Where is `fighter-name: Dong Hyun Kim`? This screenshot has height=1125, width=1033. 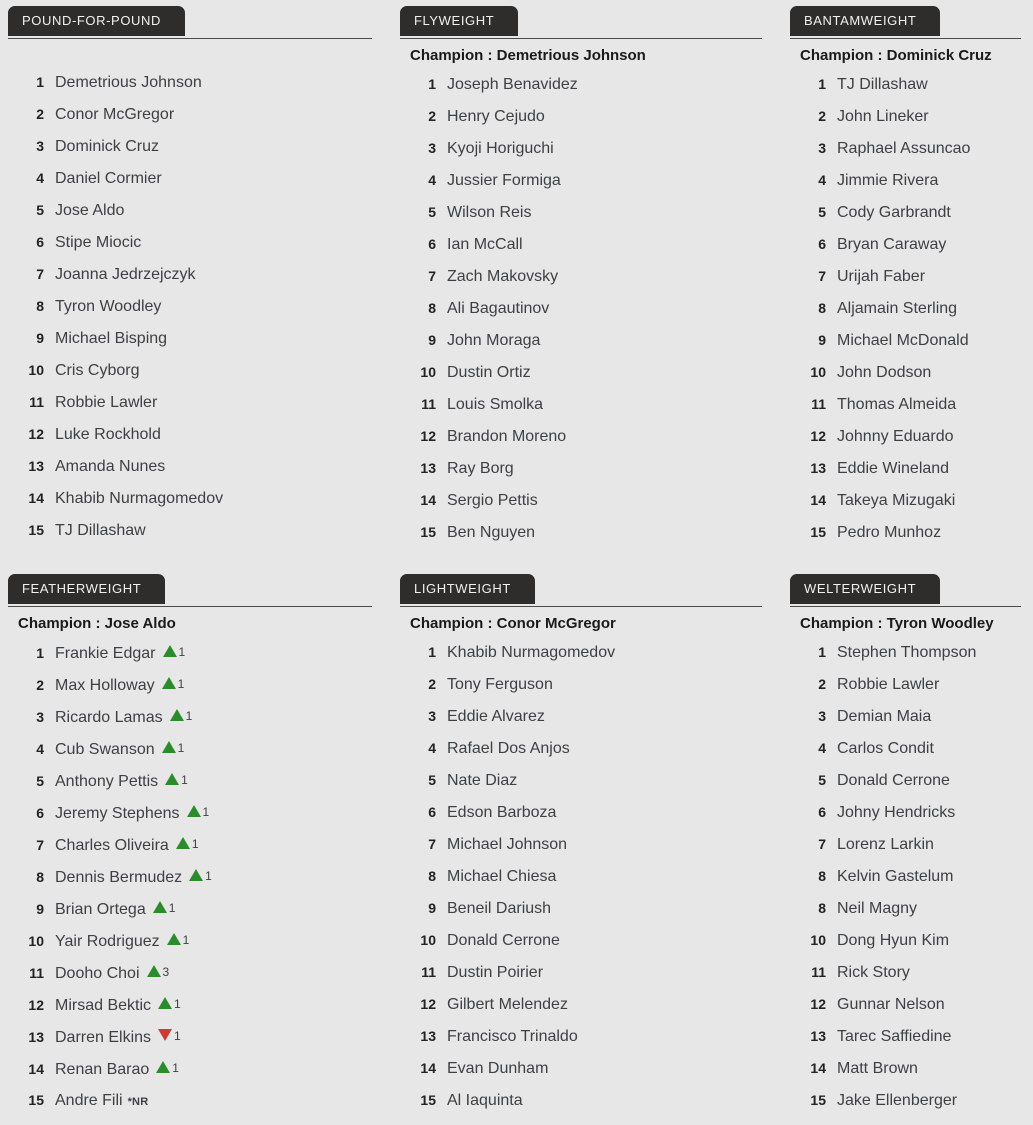
fighter-name: Dong Hyun Kim is located at coordinates (893, 941).